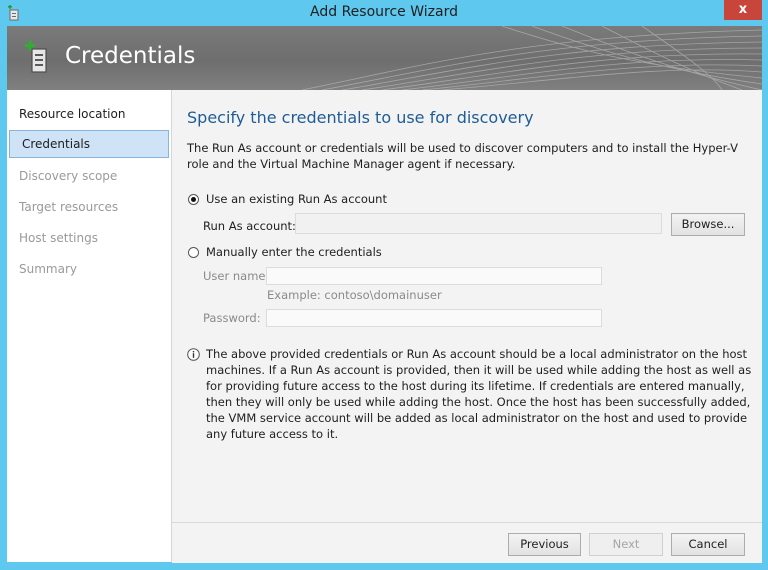 The width and height of the screenshot is (768, 570). I want to click on password-label: Password:, so click(232, 318).